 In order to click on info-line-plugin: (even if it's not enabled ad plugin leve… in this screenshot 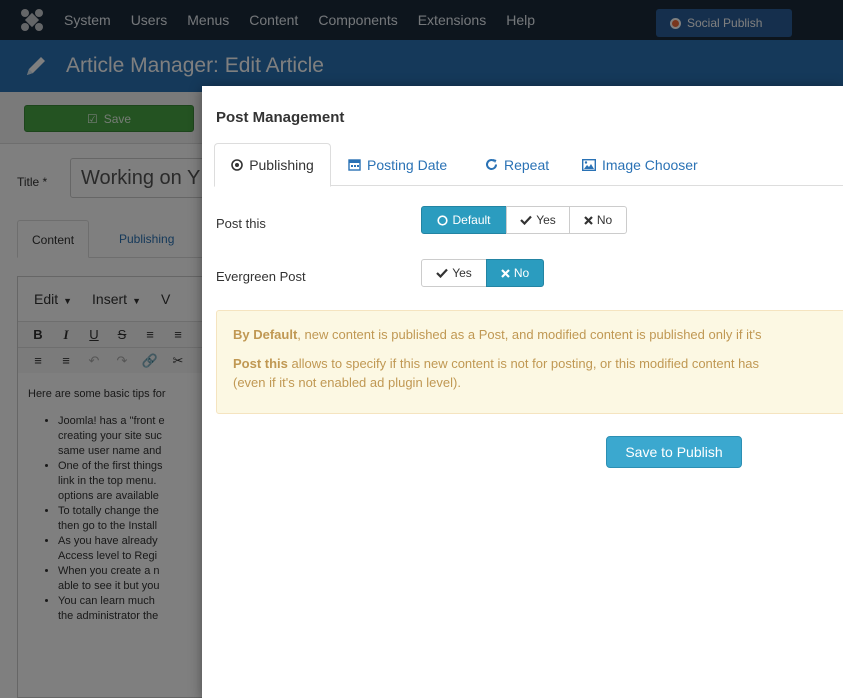, I will do `click(347, 382)`.